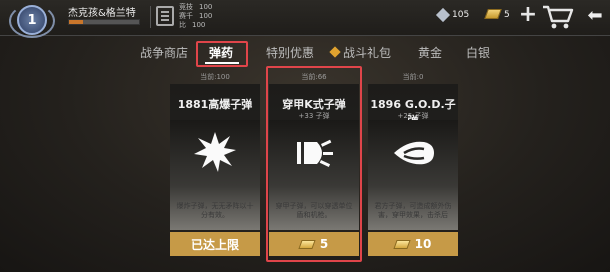 The height and width of the screenshot is (272, 610). Describe the element at coordinates (102, 13) in the screenshot. I see `player-name: 杰克孩&格兰特` at that location.